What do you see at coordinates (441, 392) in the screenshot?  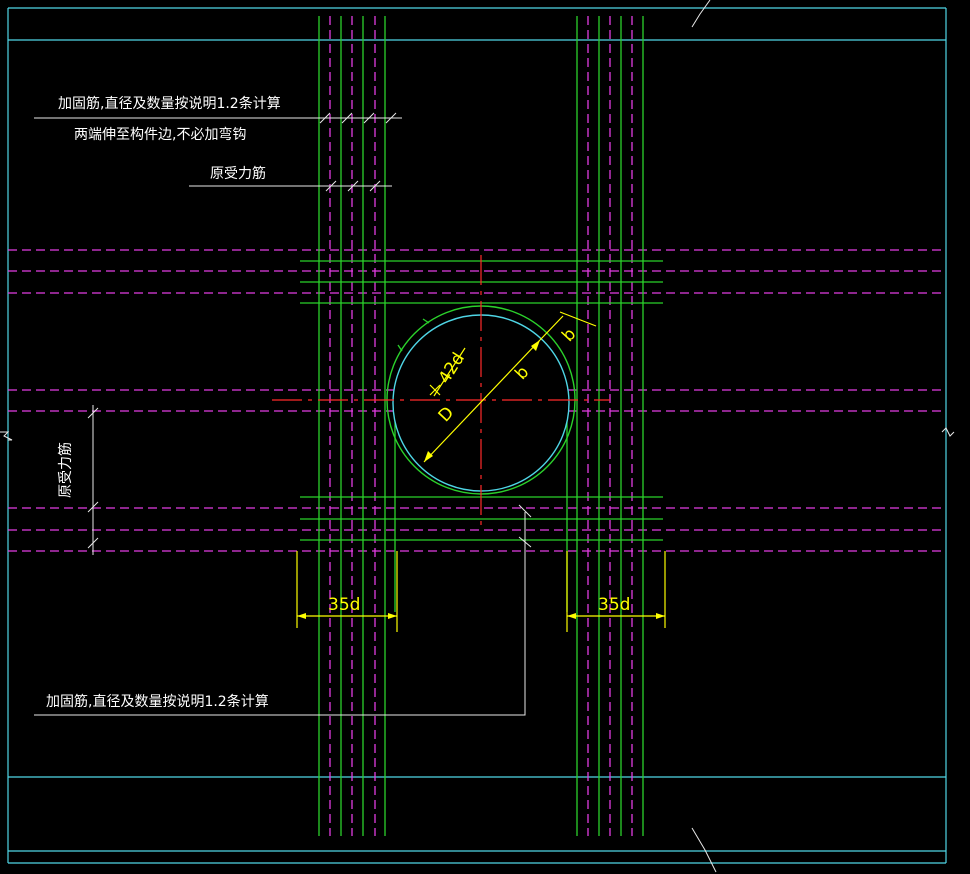 I see `circular-opening` at bounding box center [441, 392].